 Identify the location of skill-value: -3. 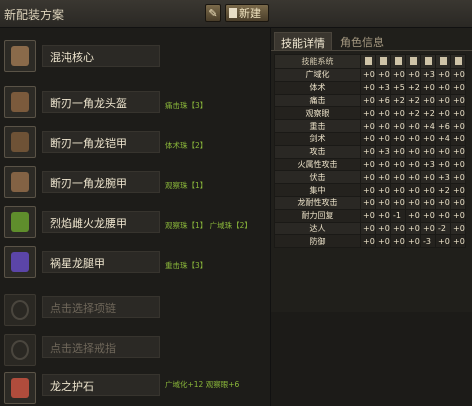
(428, 241).